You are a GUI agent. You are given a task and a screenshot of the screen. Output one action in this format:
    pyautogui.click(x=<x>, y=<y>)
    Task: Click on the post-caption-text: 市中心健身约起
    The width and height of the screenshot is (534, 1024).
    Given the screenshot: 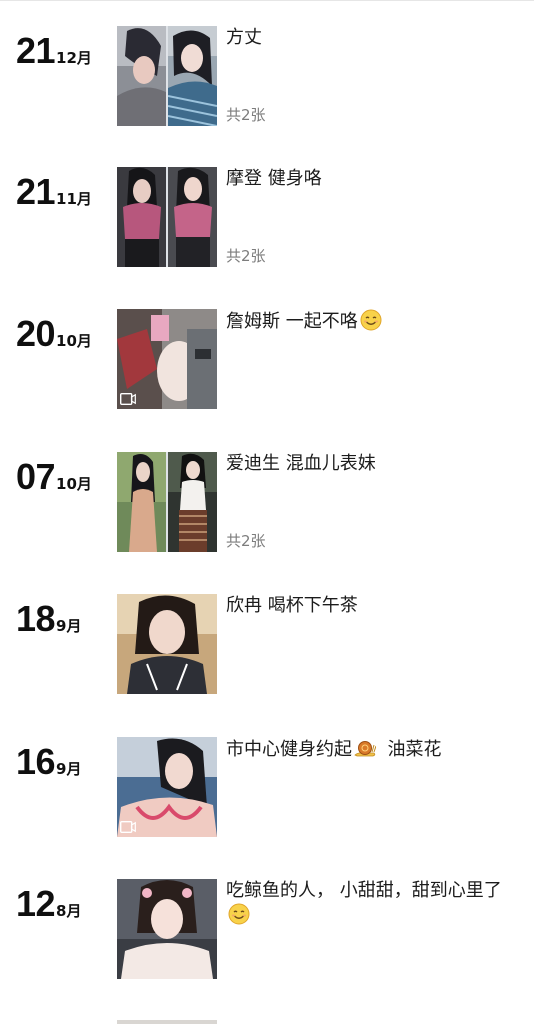 What is the action you would take?
    pyautogui.click(x=289, y=749)
    